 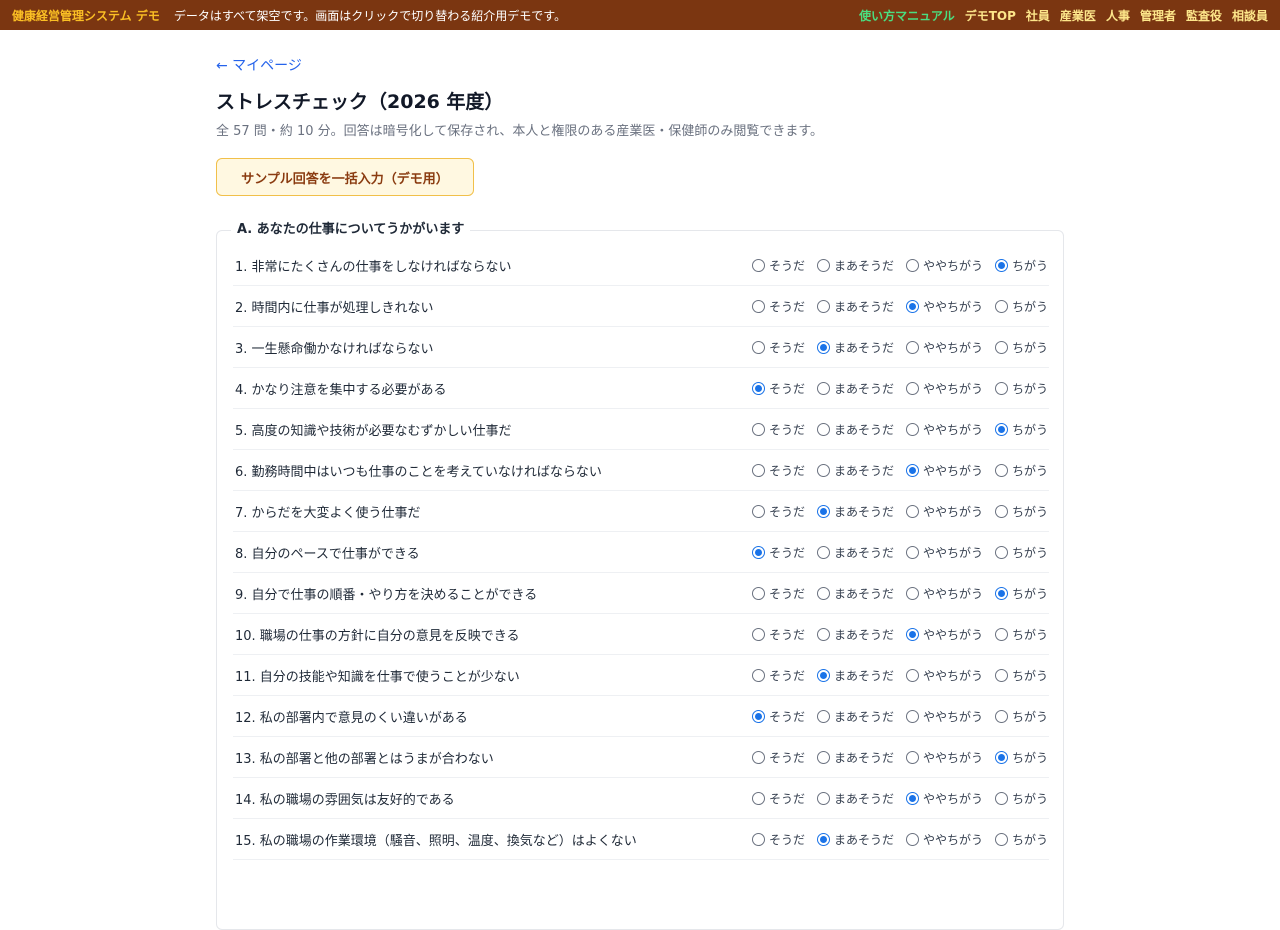 I want to click on nav-link-demo-top: デモTOP, so click(x=990, y=15).